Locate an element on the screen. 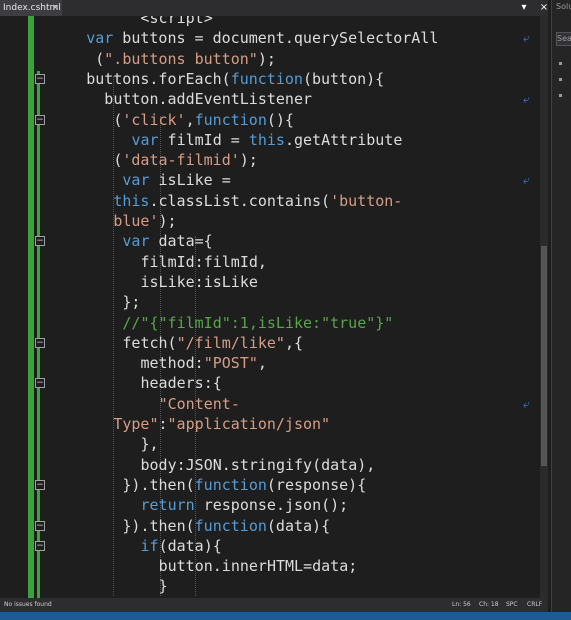 This screenshot has height=620, width=571. line-ending-indicator: CRLF is located at coordinates (534, 605).